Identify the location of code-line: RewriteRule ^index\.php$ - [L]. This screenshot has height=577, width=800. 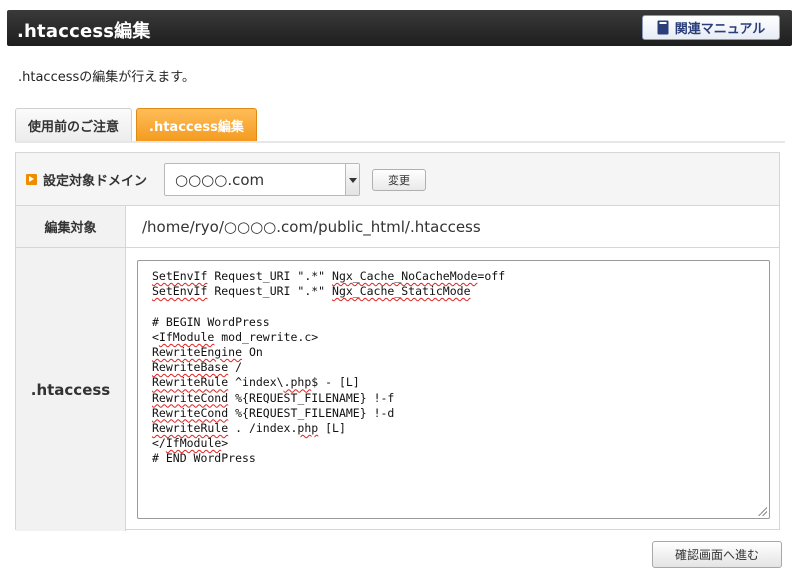
(256, 382).